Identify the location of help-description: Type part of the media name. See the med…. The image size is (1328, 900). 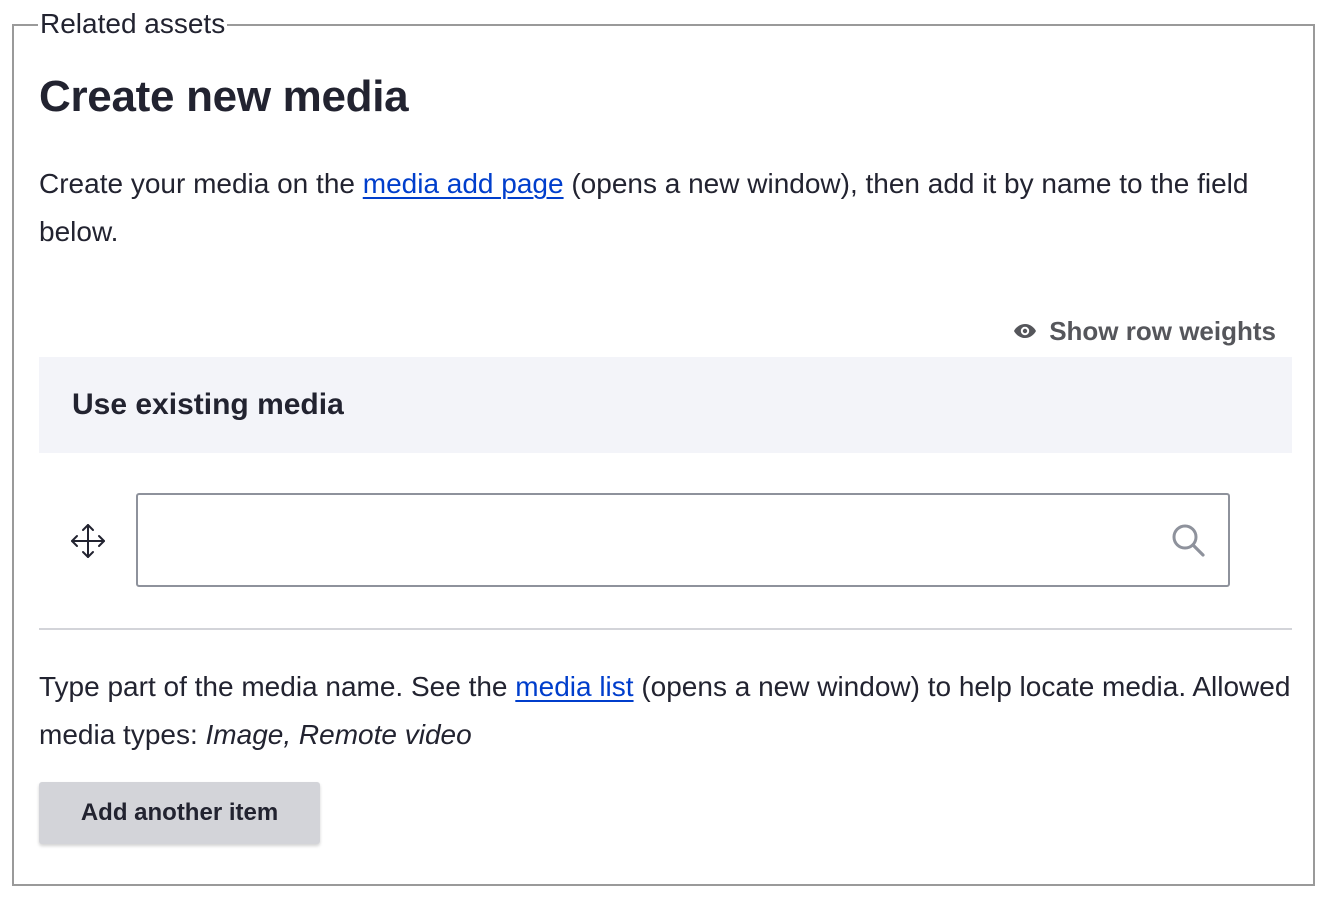
(666, 711).